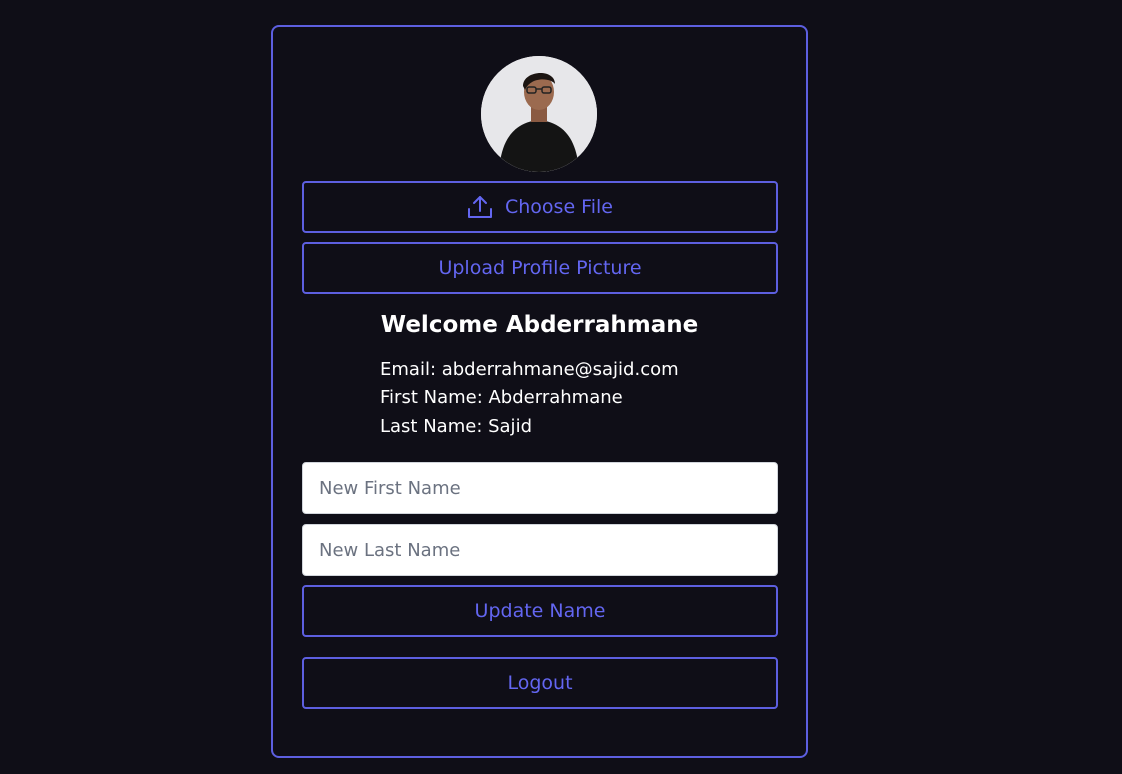 This screenshot has width=1122, height=774. I want to click on upload-profile-picture-label: Upload Profile Picture, so click(540, 268).